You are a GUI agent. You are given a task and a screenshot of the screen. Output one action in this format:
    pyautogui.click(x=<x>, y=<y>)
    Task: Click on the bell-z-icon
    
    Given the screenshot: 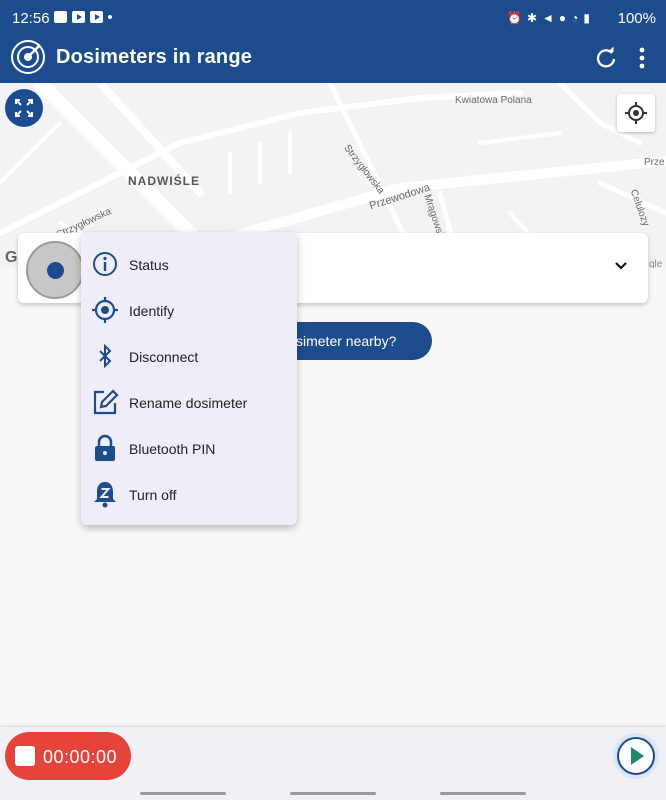 What is the action you would take?
    pyautogui.click(x=105, y=495)
    